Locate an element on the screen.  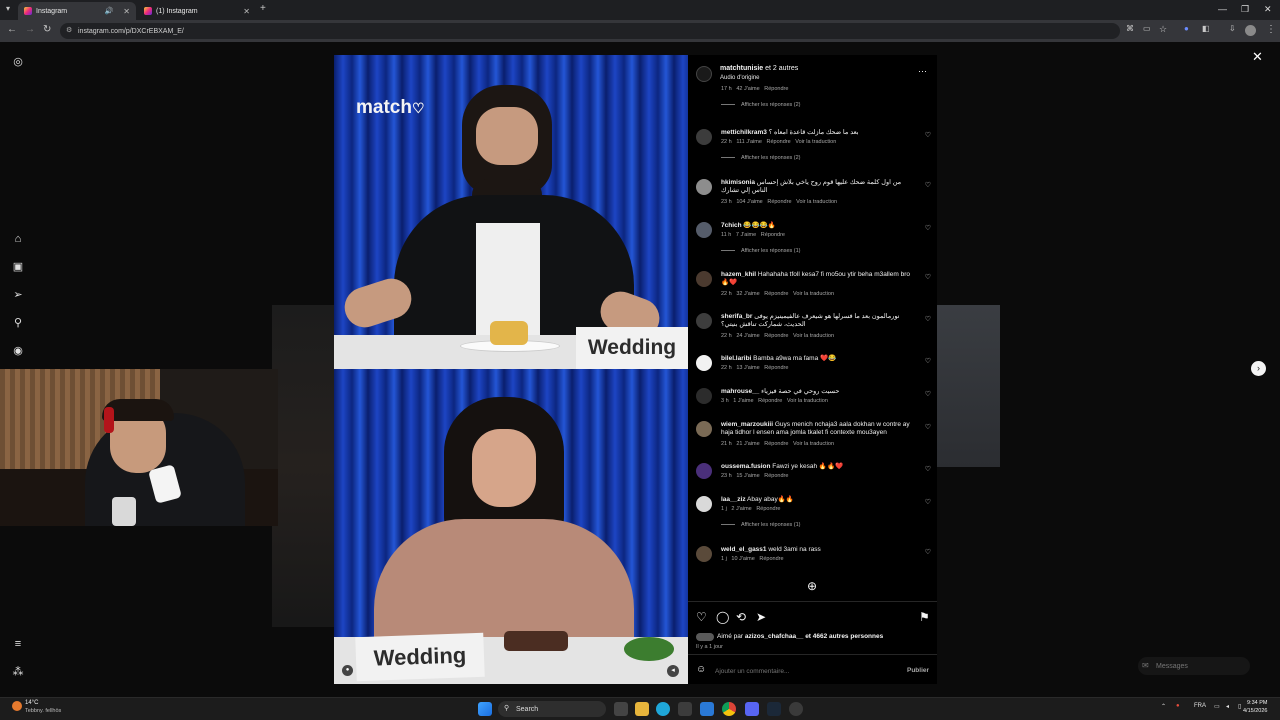
home-icon: ⌂ is located at coordinates (18, 239).